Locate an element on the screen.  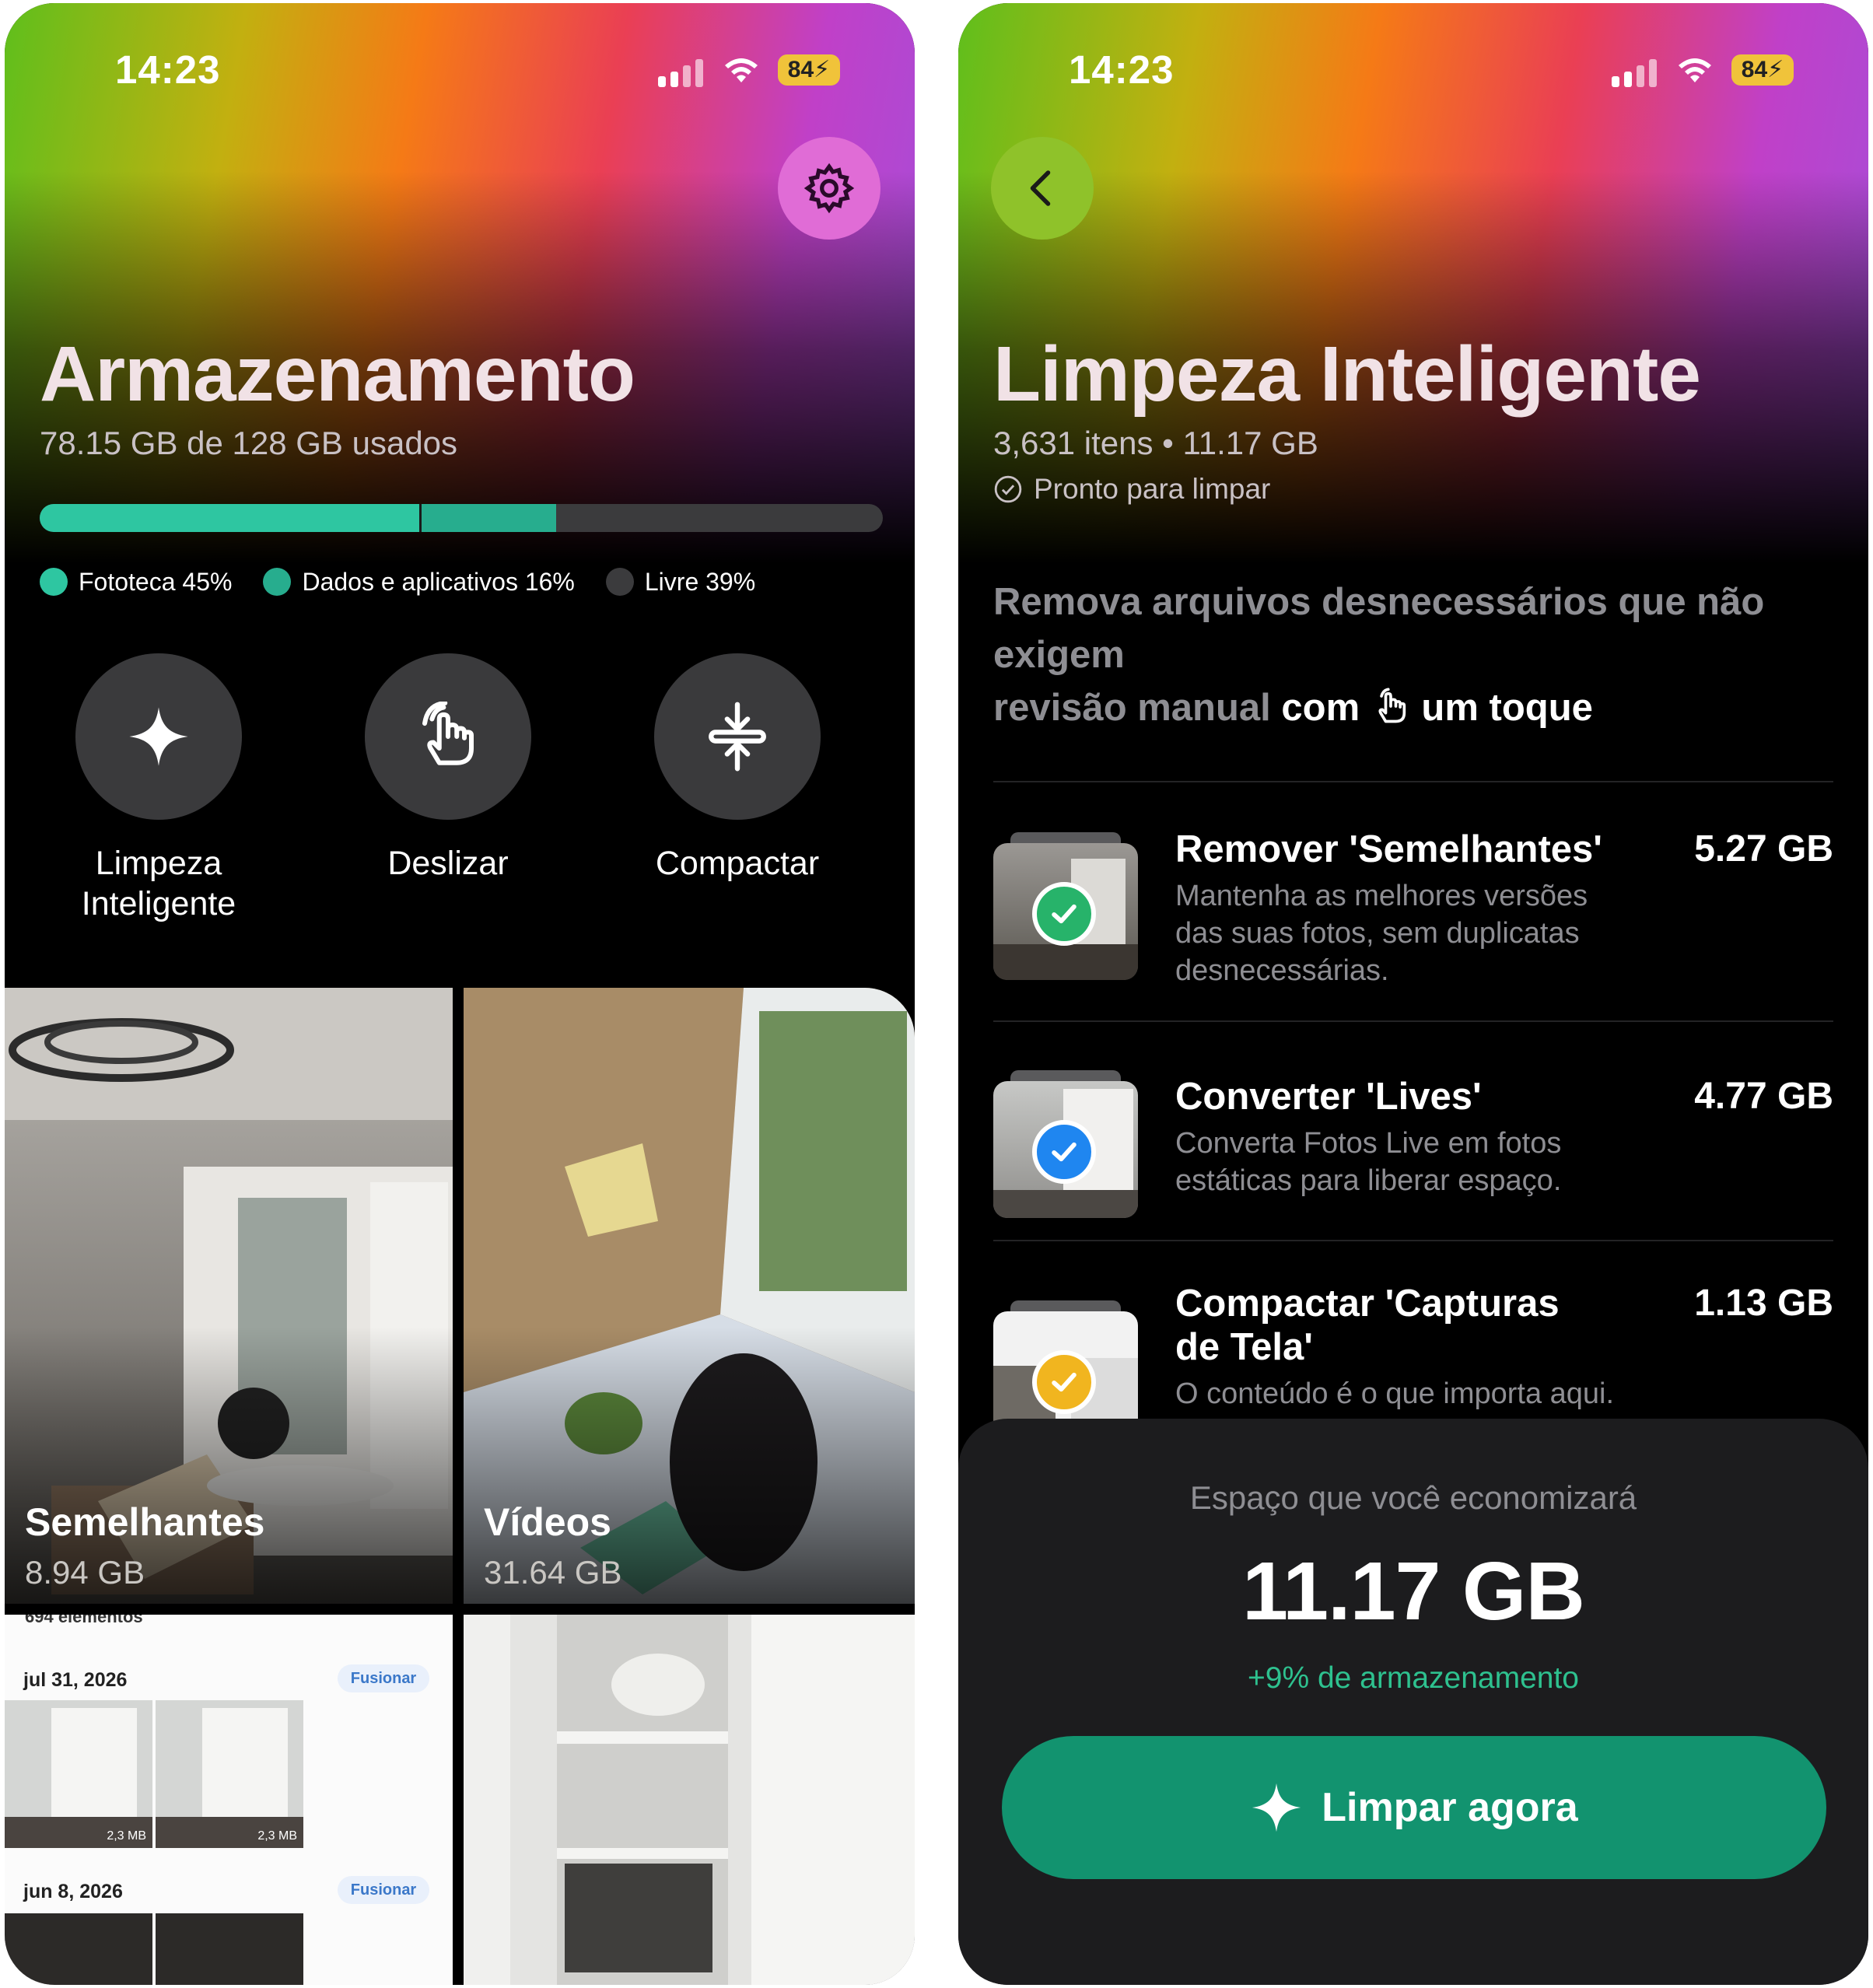
legend-label: Fototeca 45% is located at coordinates (156, 582).